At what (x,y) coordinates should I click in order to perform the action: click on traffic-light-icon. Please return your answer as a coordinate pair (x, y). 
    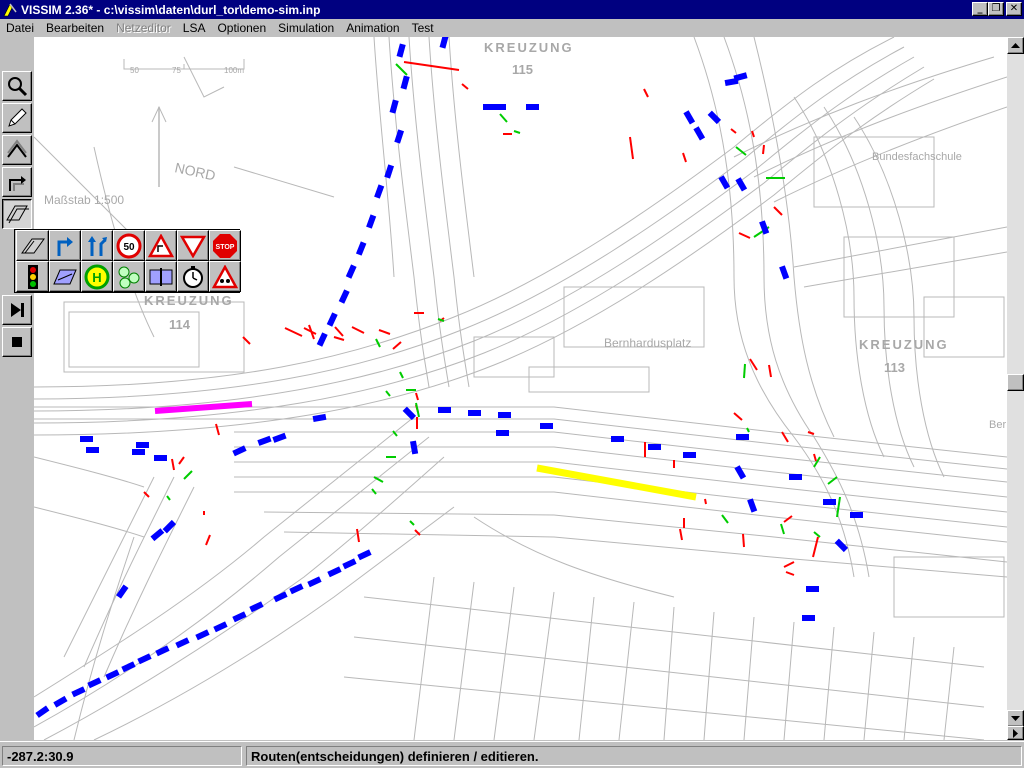
    Looking at the image, I should click on (32, 276).